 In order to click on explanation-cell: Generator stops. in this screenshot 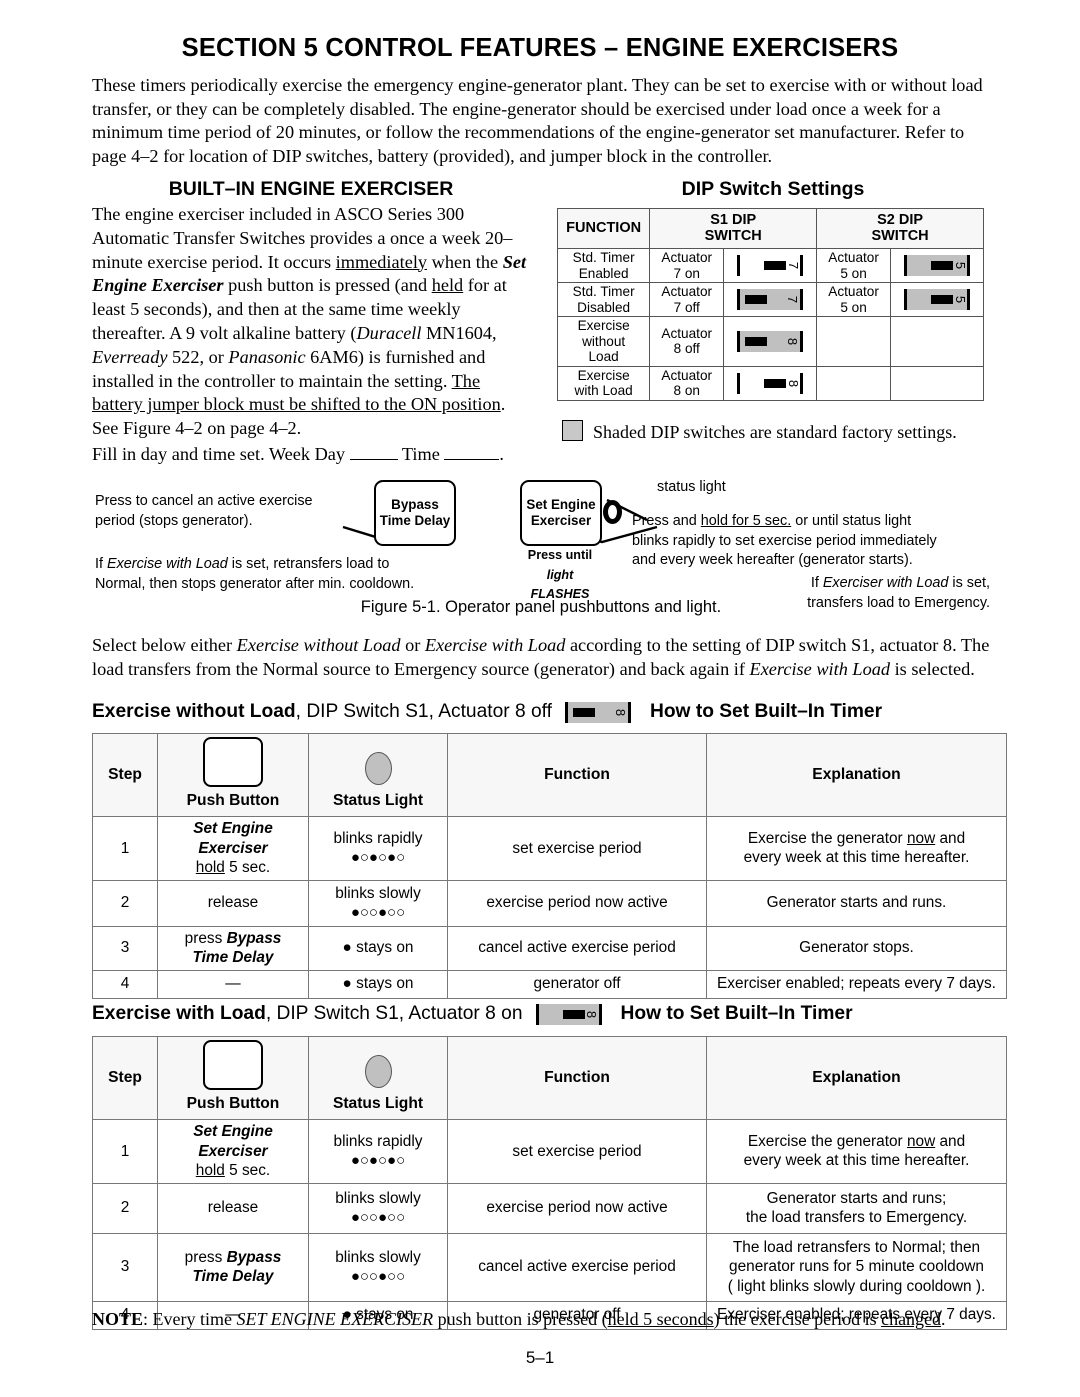, I will do `click(856, 948)`.